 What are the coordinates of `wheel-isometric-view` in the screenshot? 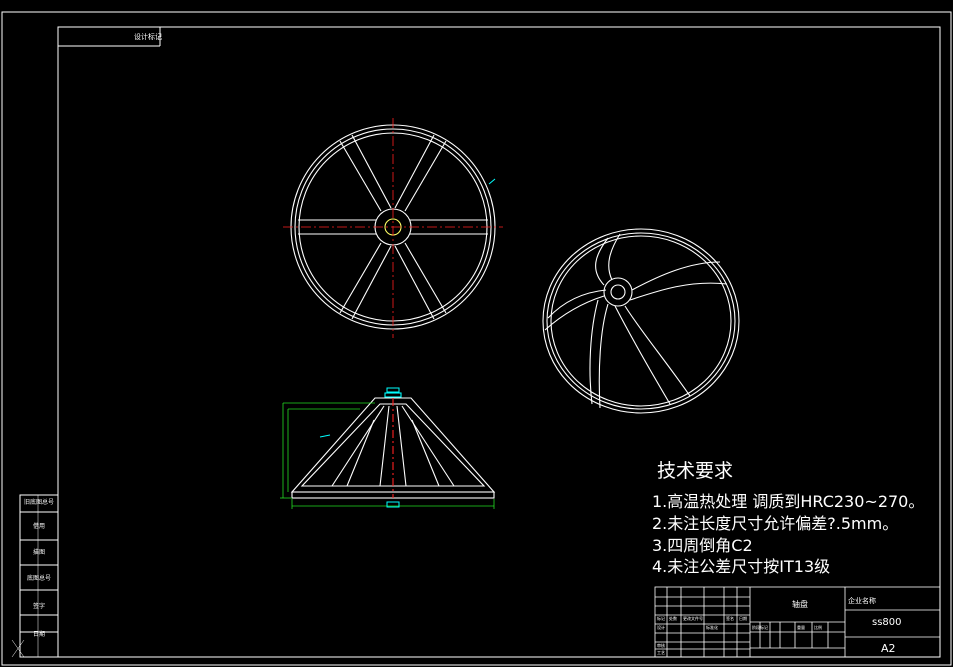 It's located at (641, 321).